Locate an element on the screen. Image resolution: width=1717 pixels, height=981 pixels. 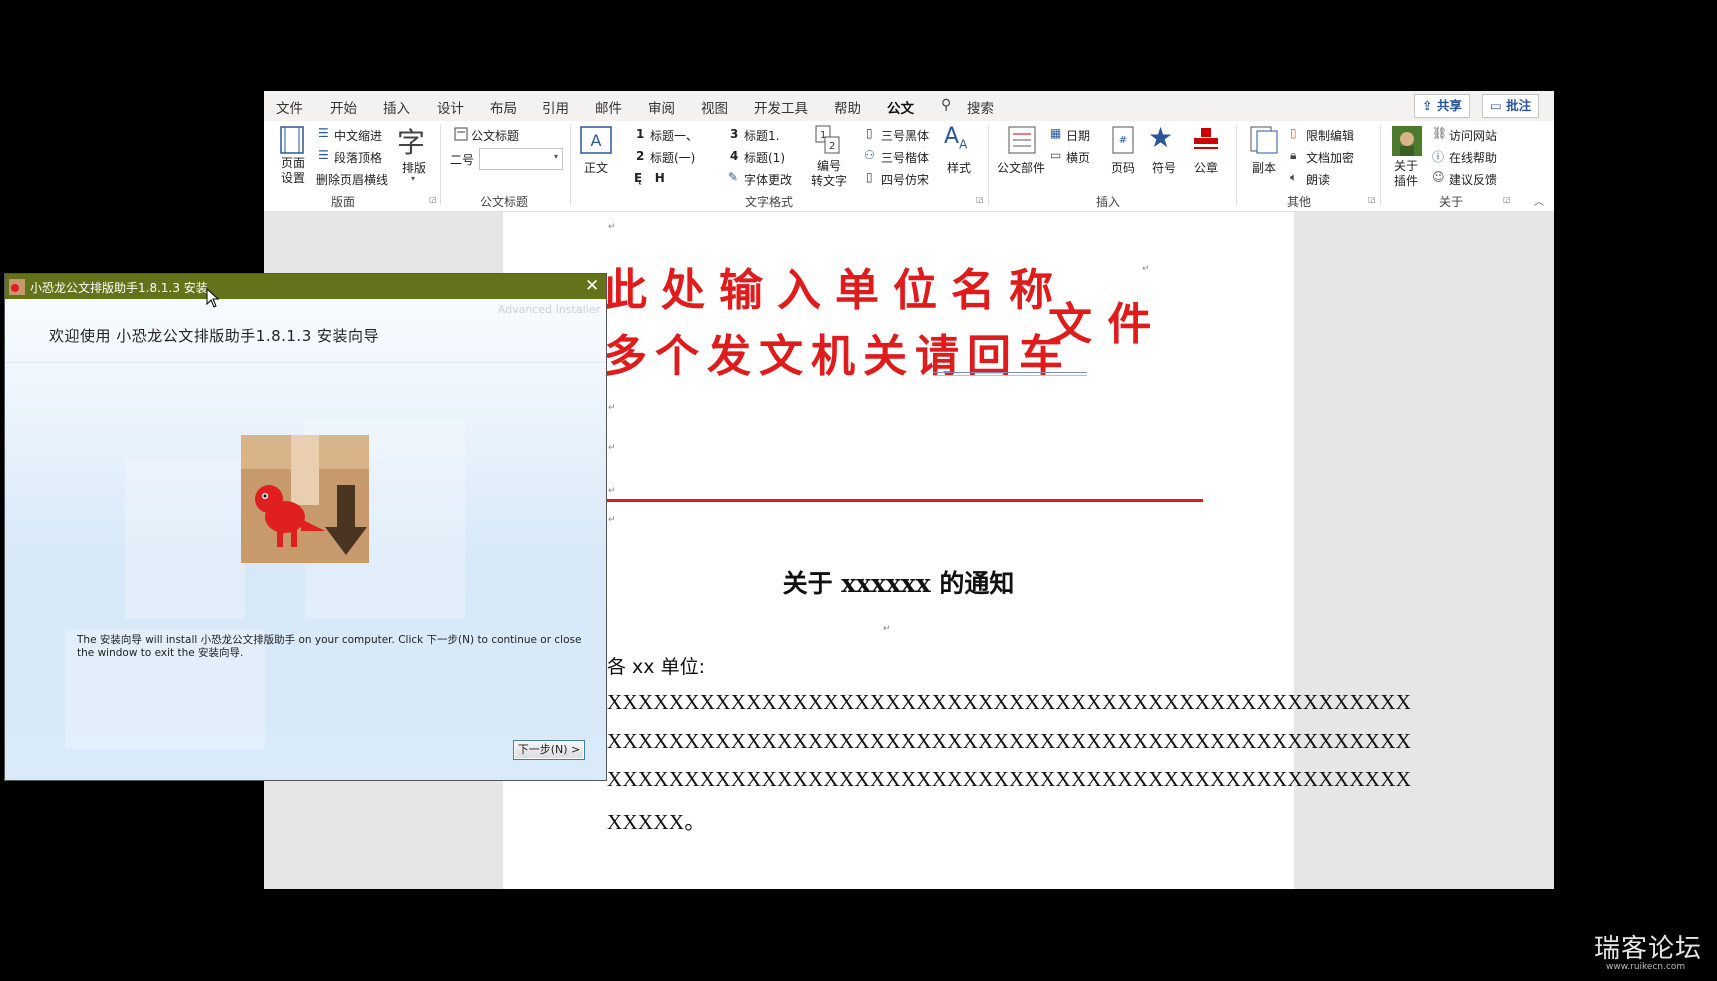
symbol-button: 符号 is located at coordinates (1164, 167).